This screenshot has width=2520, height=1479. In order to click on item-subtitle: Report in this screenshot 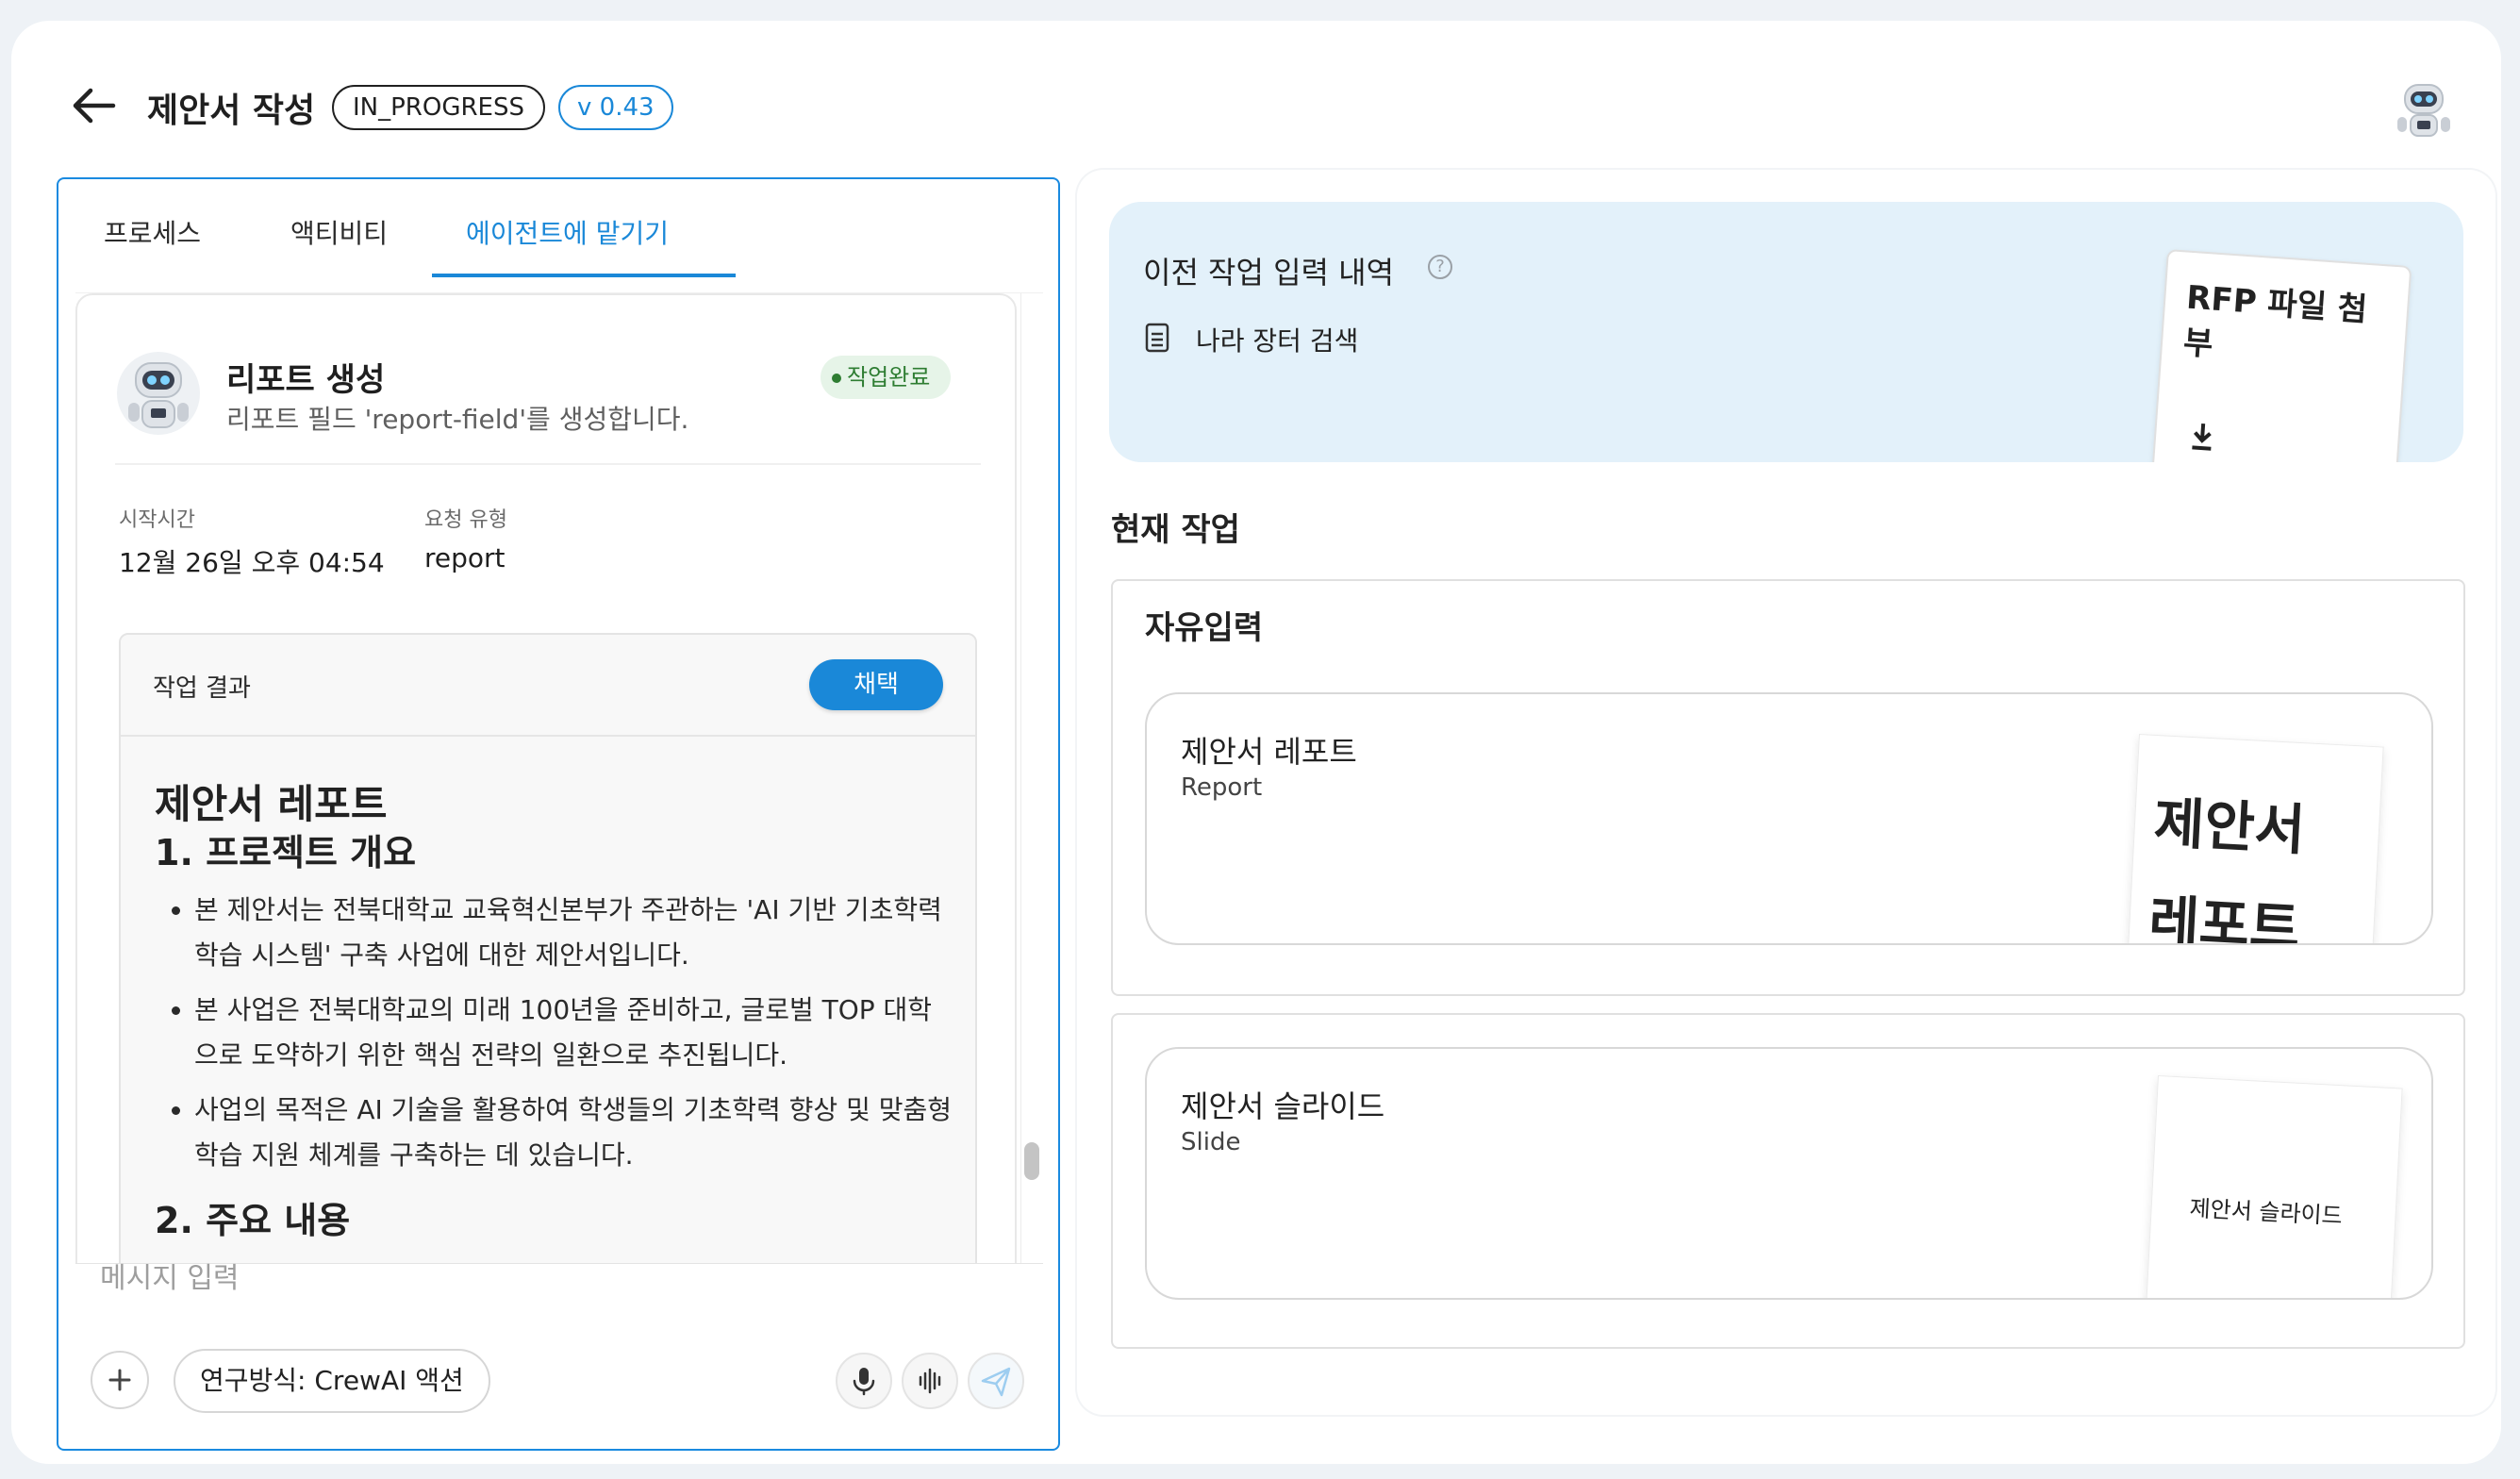, I will do `click(1222, 787)`.